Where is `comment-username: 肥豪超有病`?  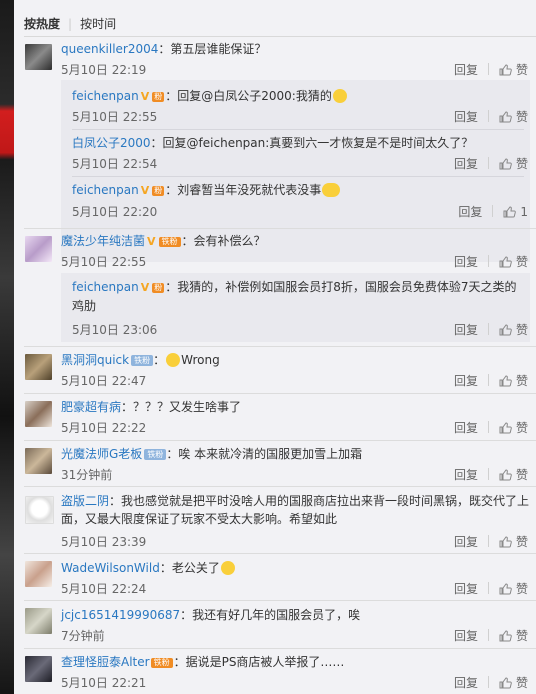
comment-username: 肥豪超有病 is located at coordinates (91, 407).